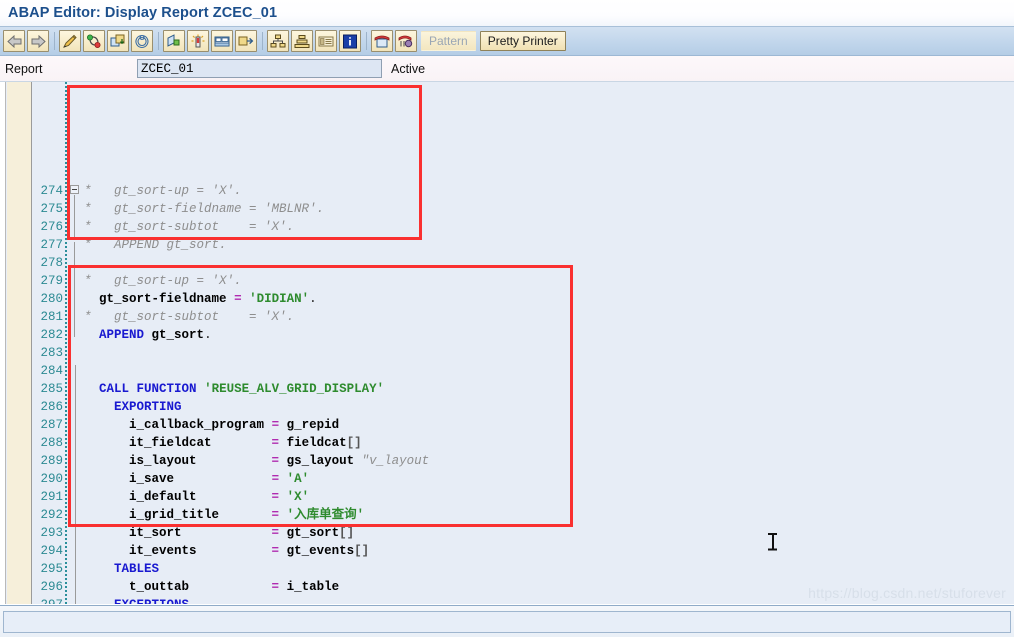  Describe the element at coordinates (234, 389) in the screenshot. I see `code-line: CALL FUNCTION 'REUSE_ALV_GRID_DISPLAY'` at that location.